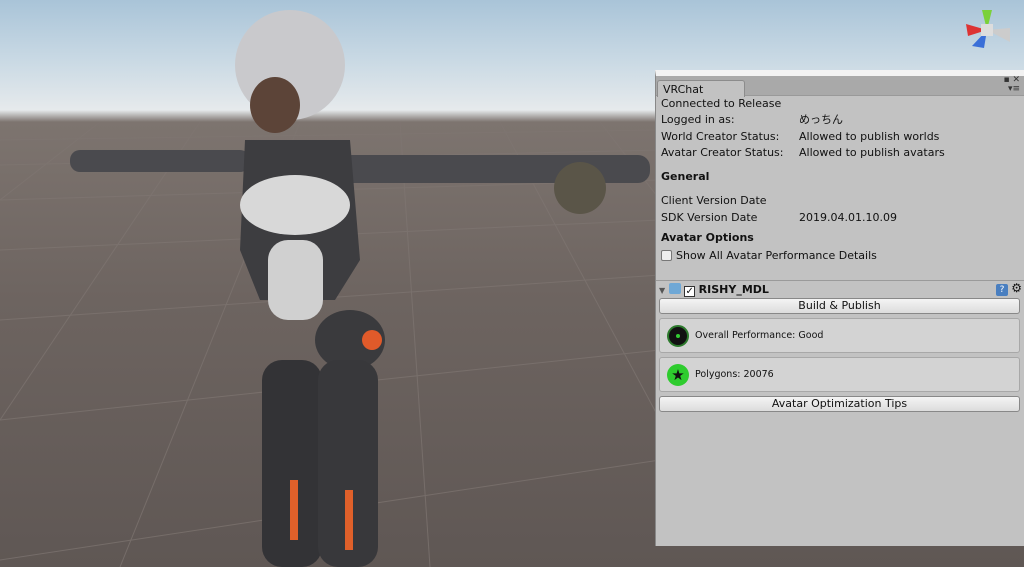 The height and width of the screenshot is (567, 1024). What do you see at coordinates (709, 217) in the screenshot?
I see `sdk-version-label: SDK Version Date` at bounding box center [709, 217].